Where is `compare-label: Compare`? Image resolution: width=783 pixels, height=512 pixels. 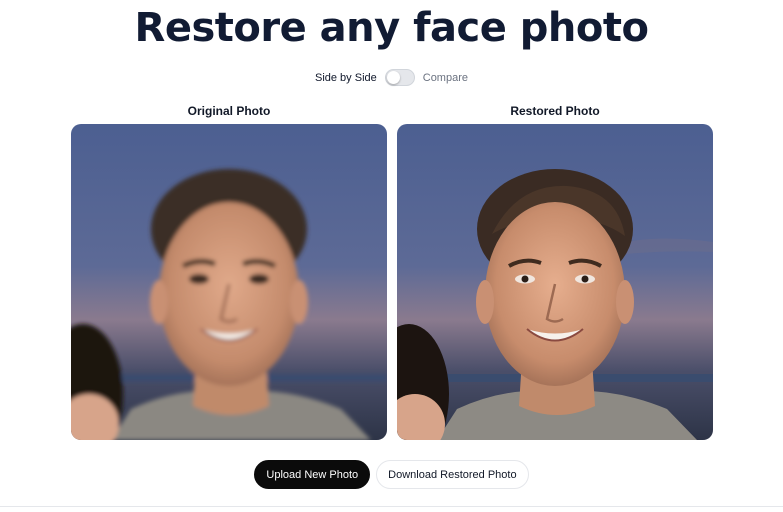
compare-label: Compare is located at coordinates (445, 77).